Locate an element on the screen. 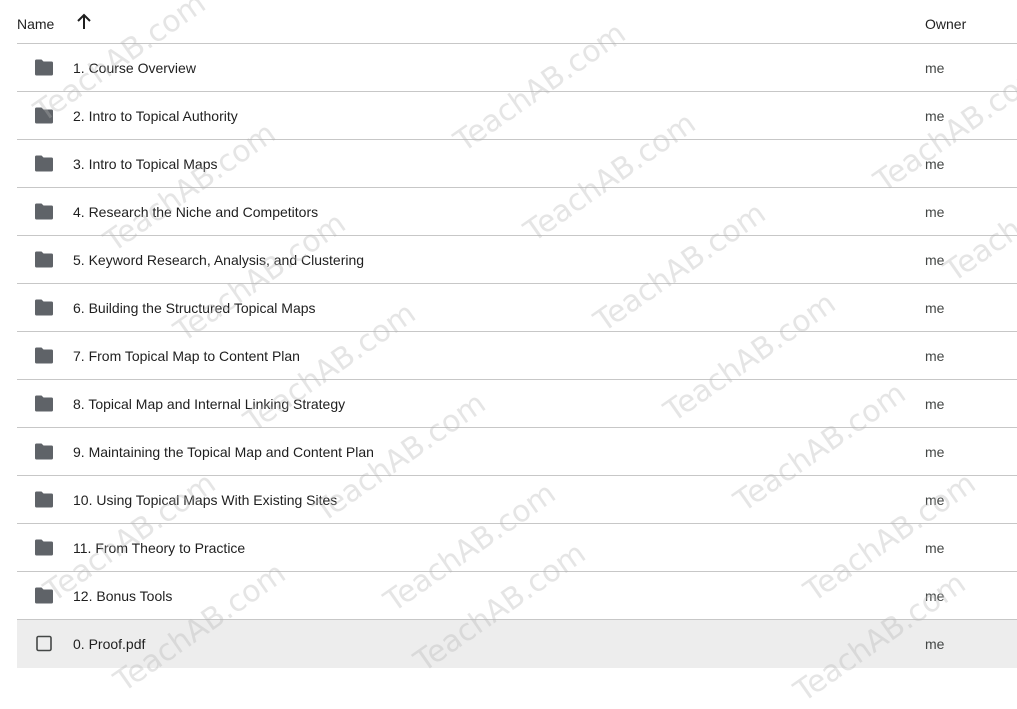 The height and width of the screenshot is (709, 1017). file-name: 4. Research the Niche and Competitors is located at coordinates (195, 212).